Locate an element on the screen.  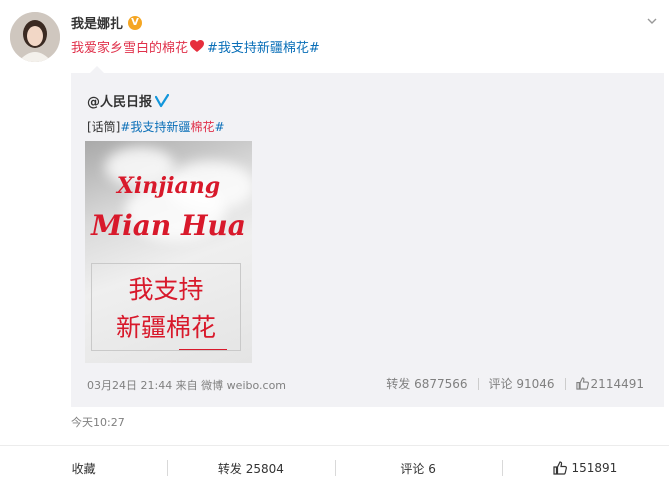
original-topic-part: #我支持新疆 is located at coordinates (155, 127).